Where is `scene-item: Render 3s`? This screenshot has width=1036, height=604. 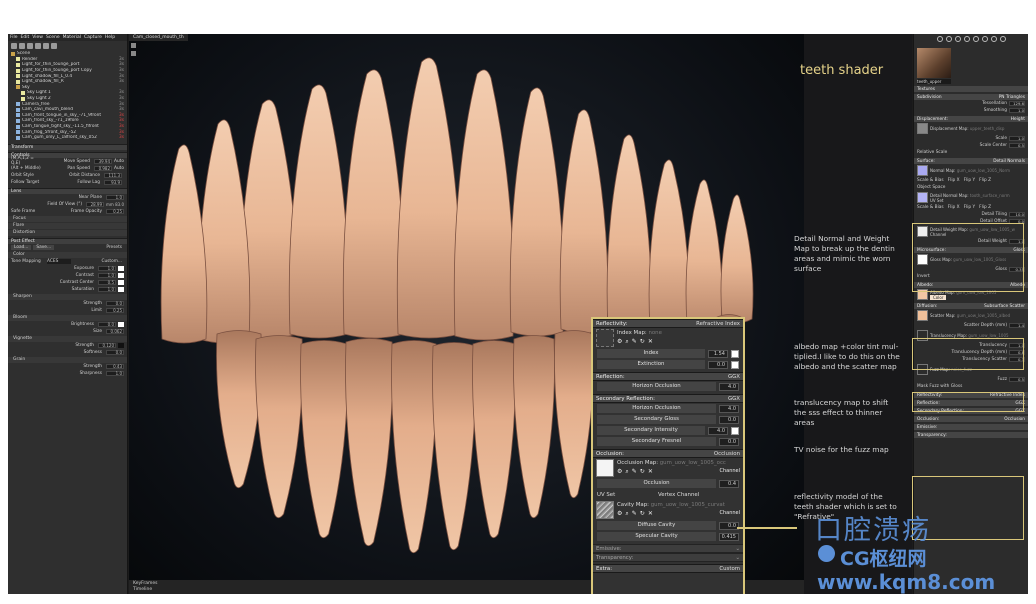
scene-item: Render 3s is located at coordinates (67, 60).